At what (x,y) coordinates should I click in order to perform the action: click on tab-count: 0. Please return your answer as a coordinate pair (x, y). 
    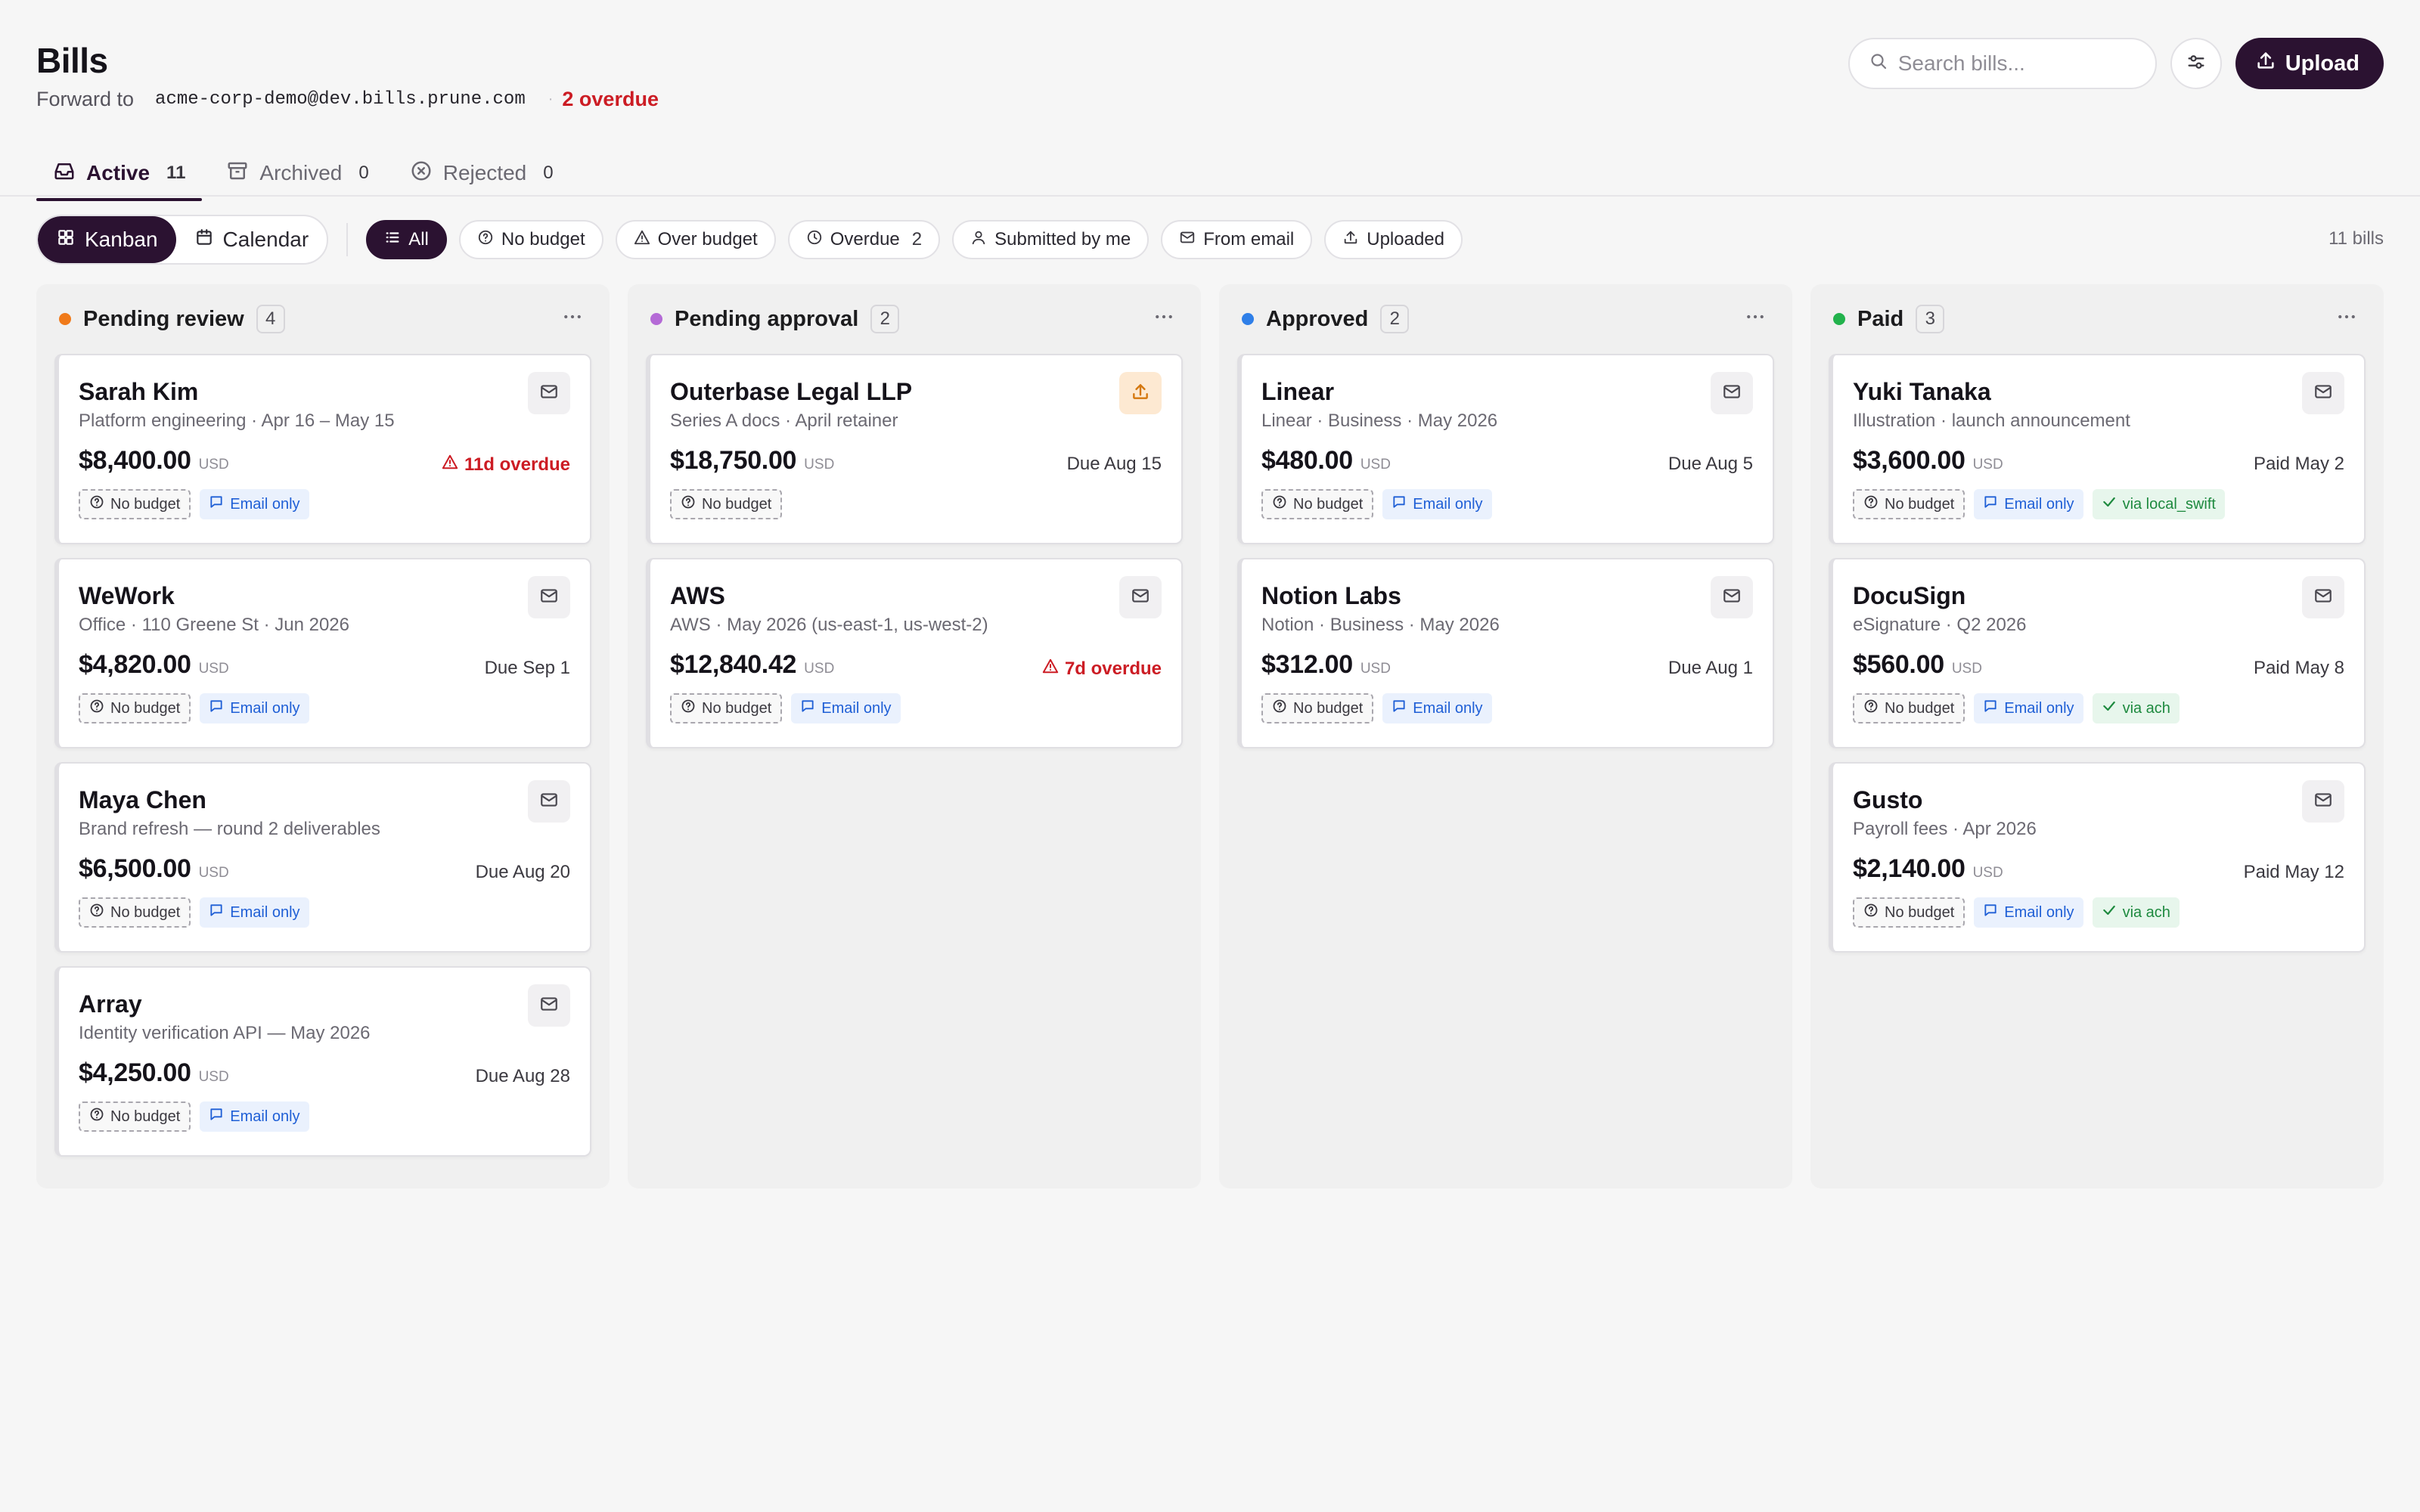
    Looking at the image, I should click on (548, 173).